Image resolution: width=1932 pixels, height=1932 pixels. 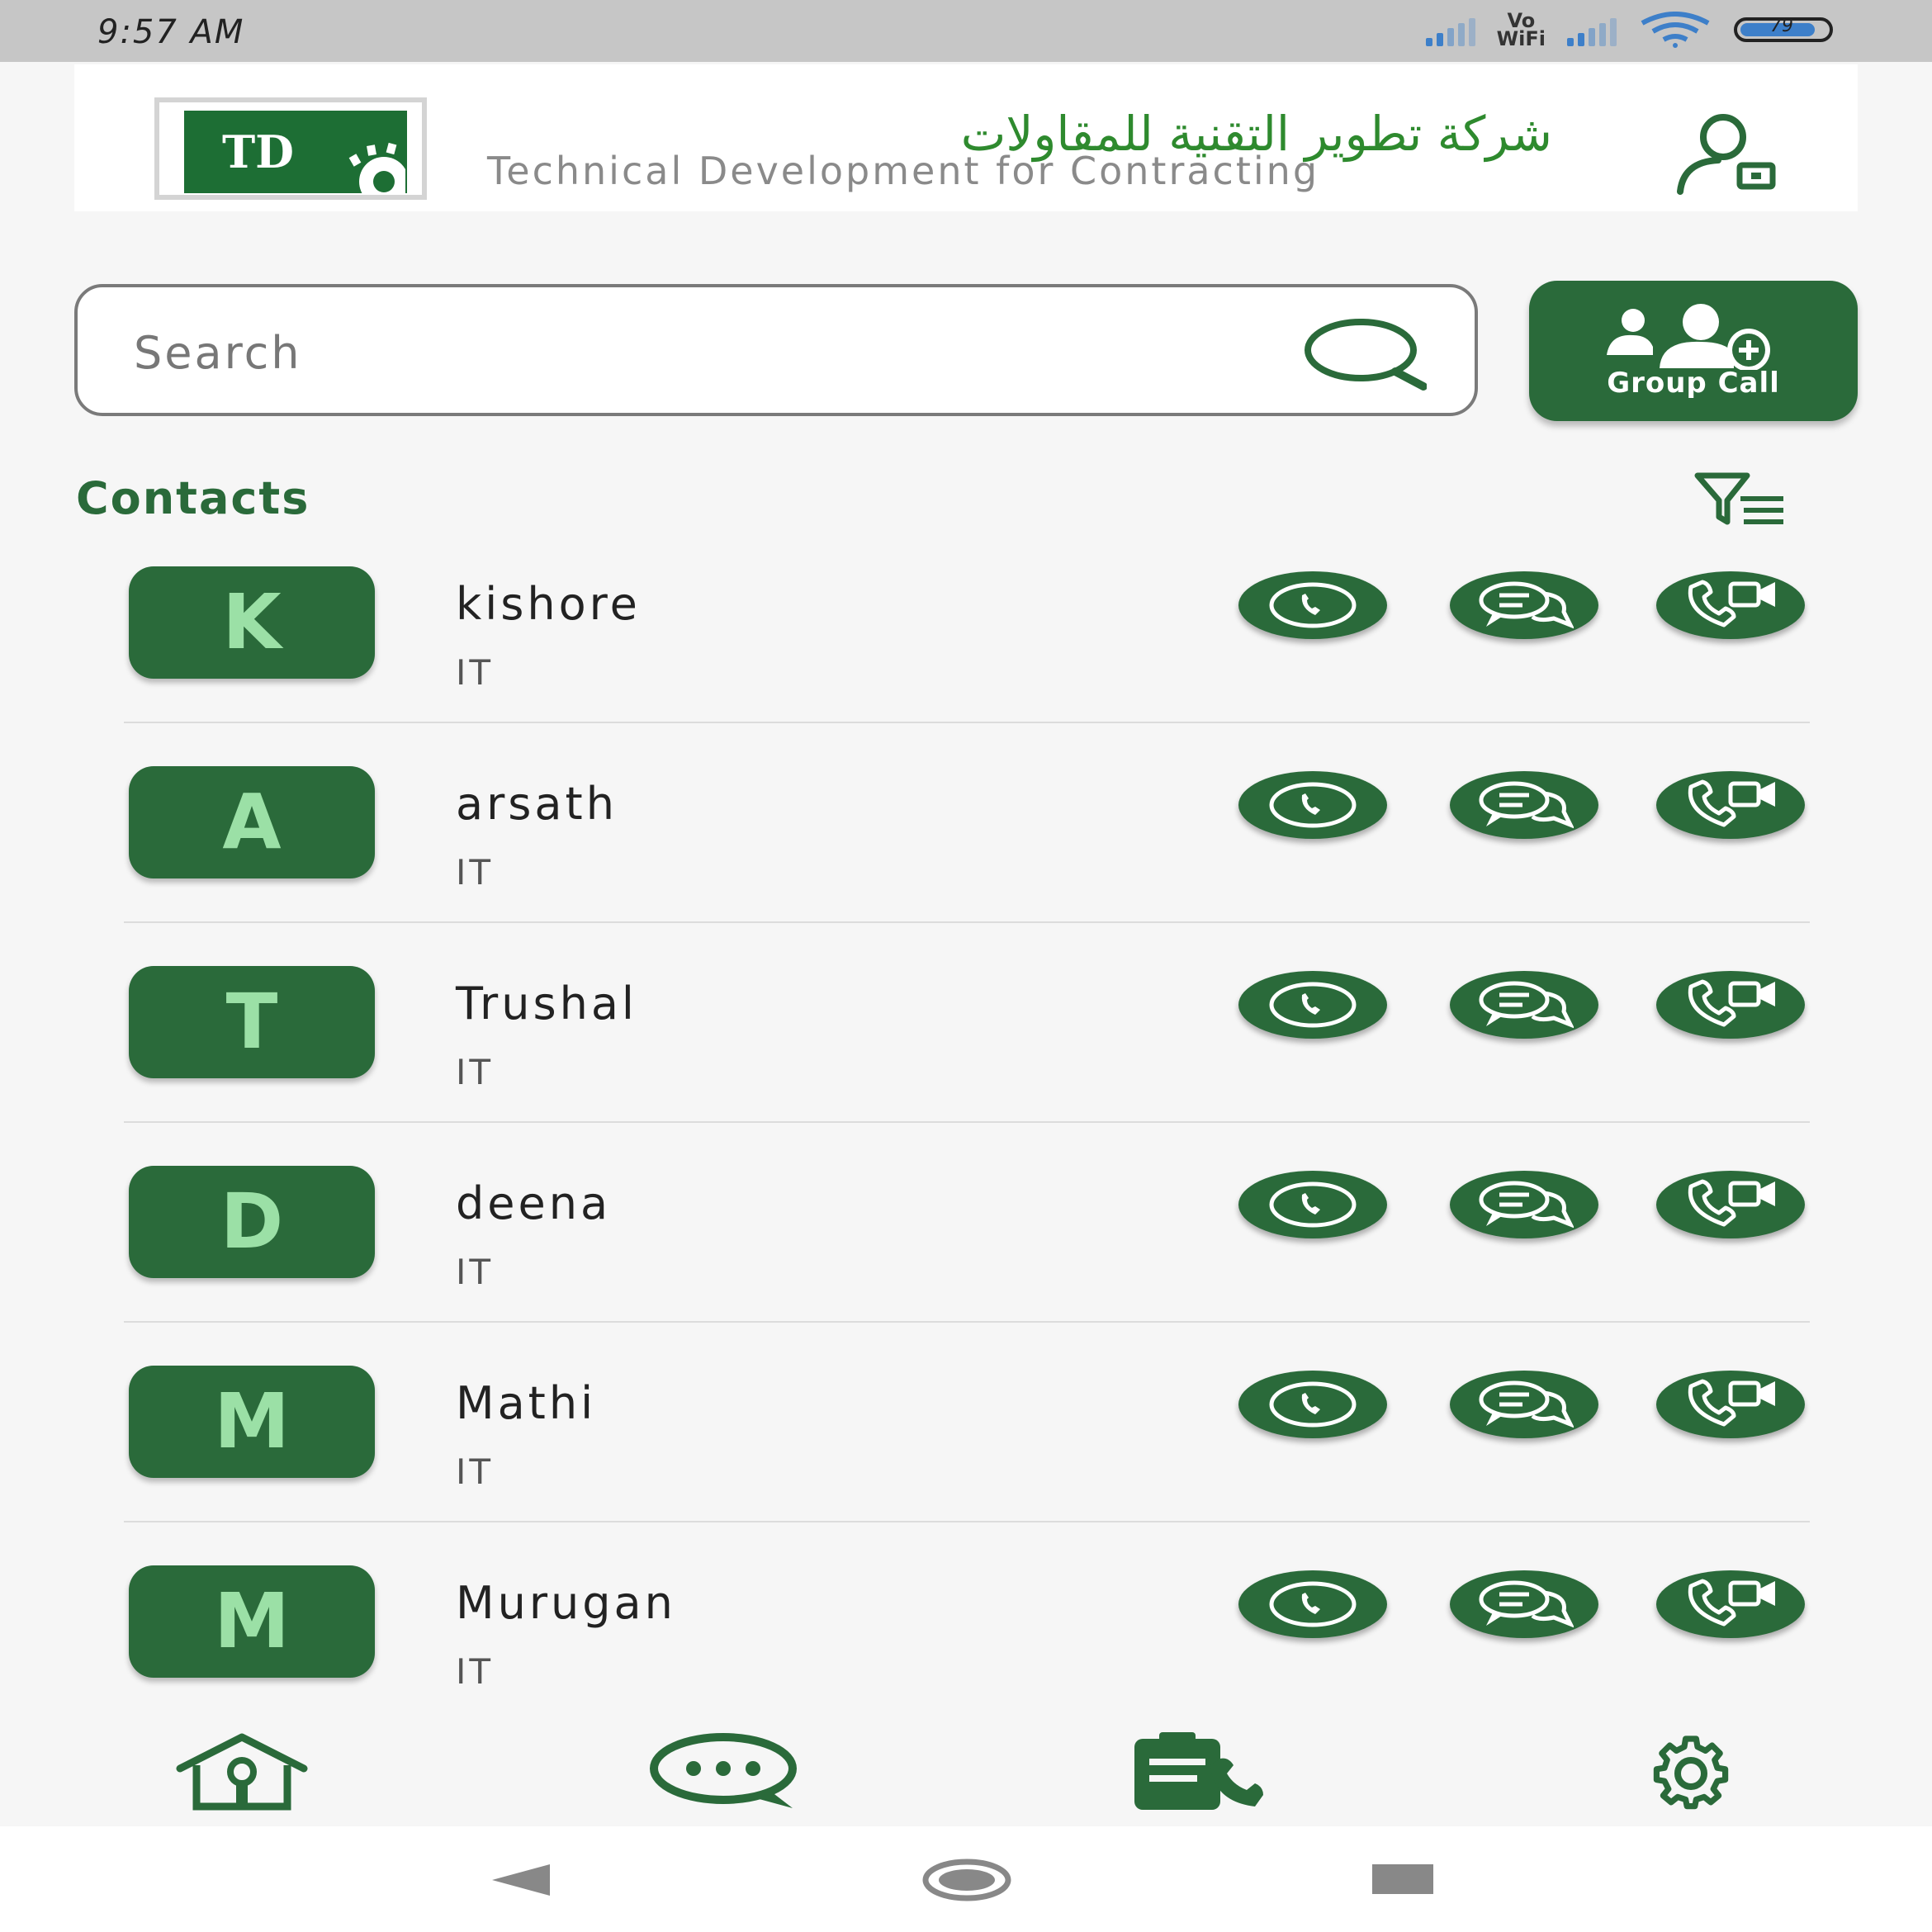 I want to click on contact-name: Mathi, so click(x=526, y=1403).